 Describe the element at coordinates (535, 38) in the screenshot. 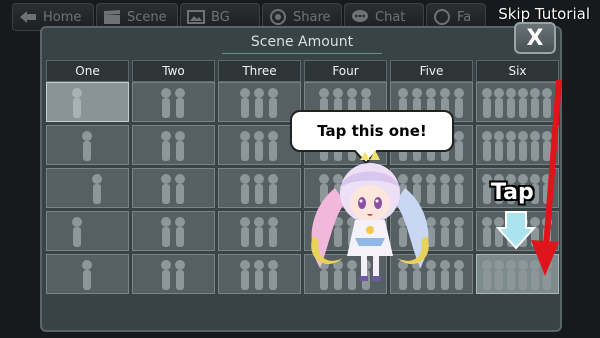

I see `close-button: X` at that location.